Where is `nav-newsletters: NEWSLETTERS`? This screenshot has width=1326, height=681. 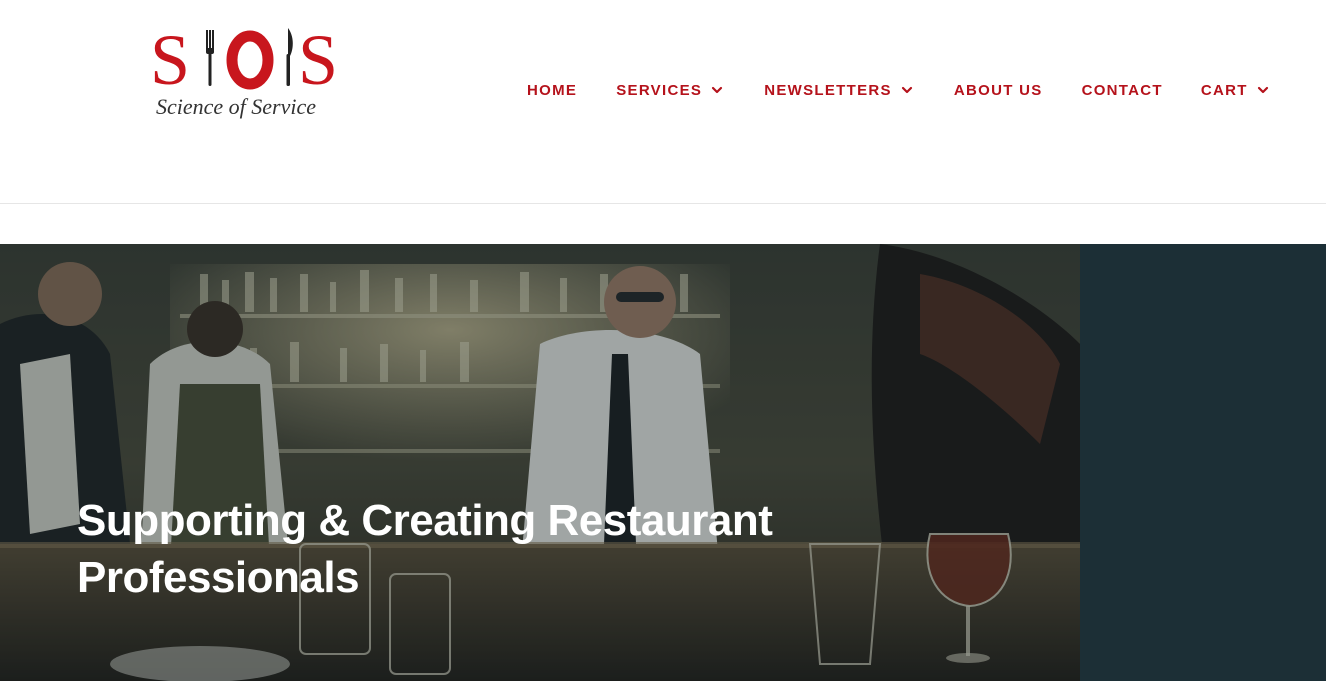 nav-newsletters: NEWSLETTERS is located at coordinates (839, 90).